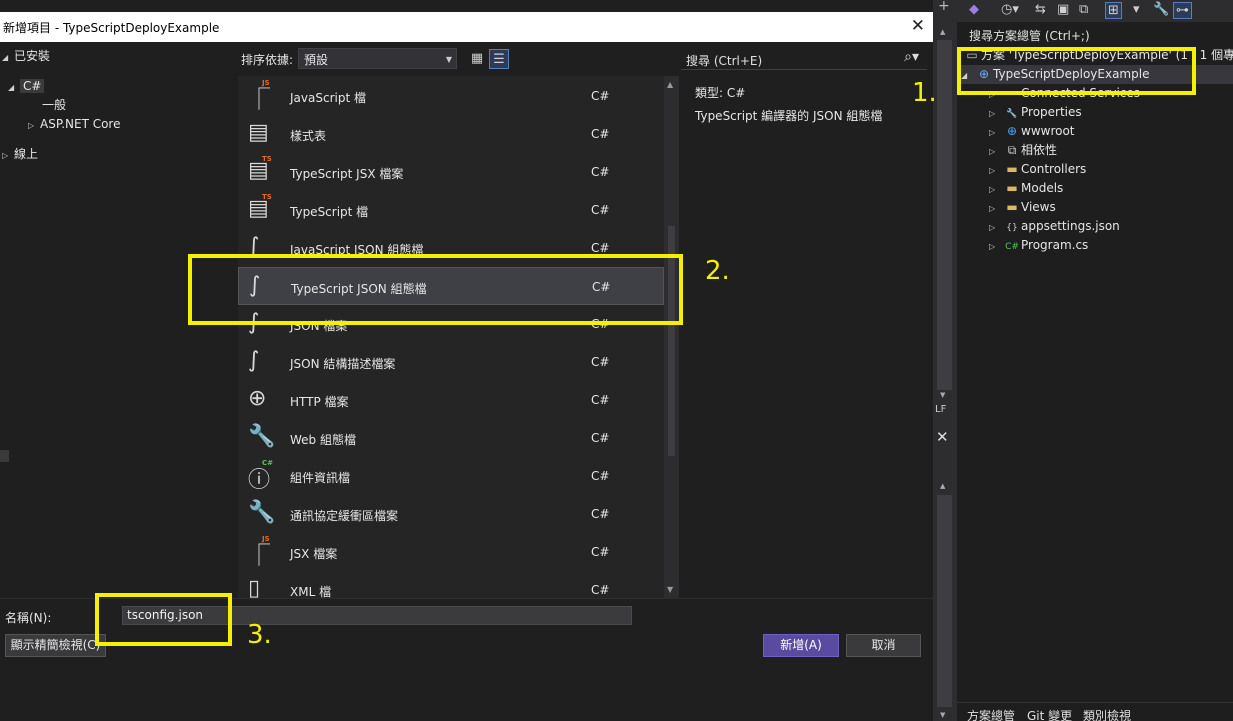 Image resolution: width=1233 pixels, height=721 pixels. I want to click on solution-node-label: wwwroot, so click(1048, 131).